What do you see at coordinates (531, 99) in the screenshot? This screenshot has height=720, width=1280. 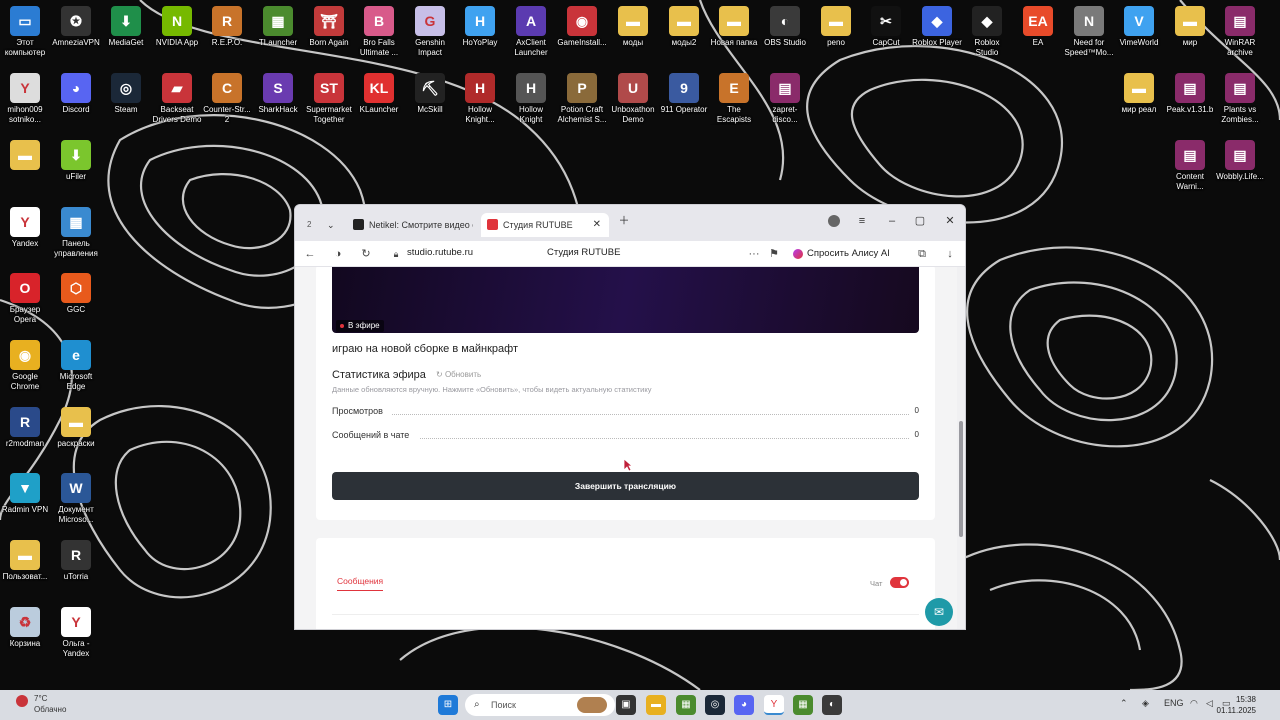 I see `desktop-icon: H Hollow Knight` at bounding box center [531, 99].